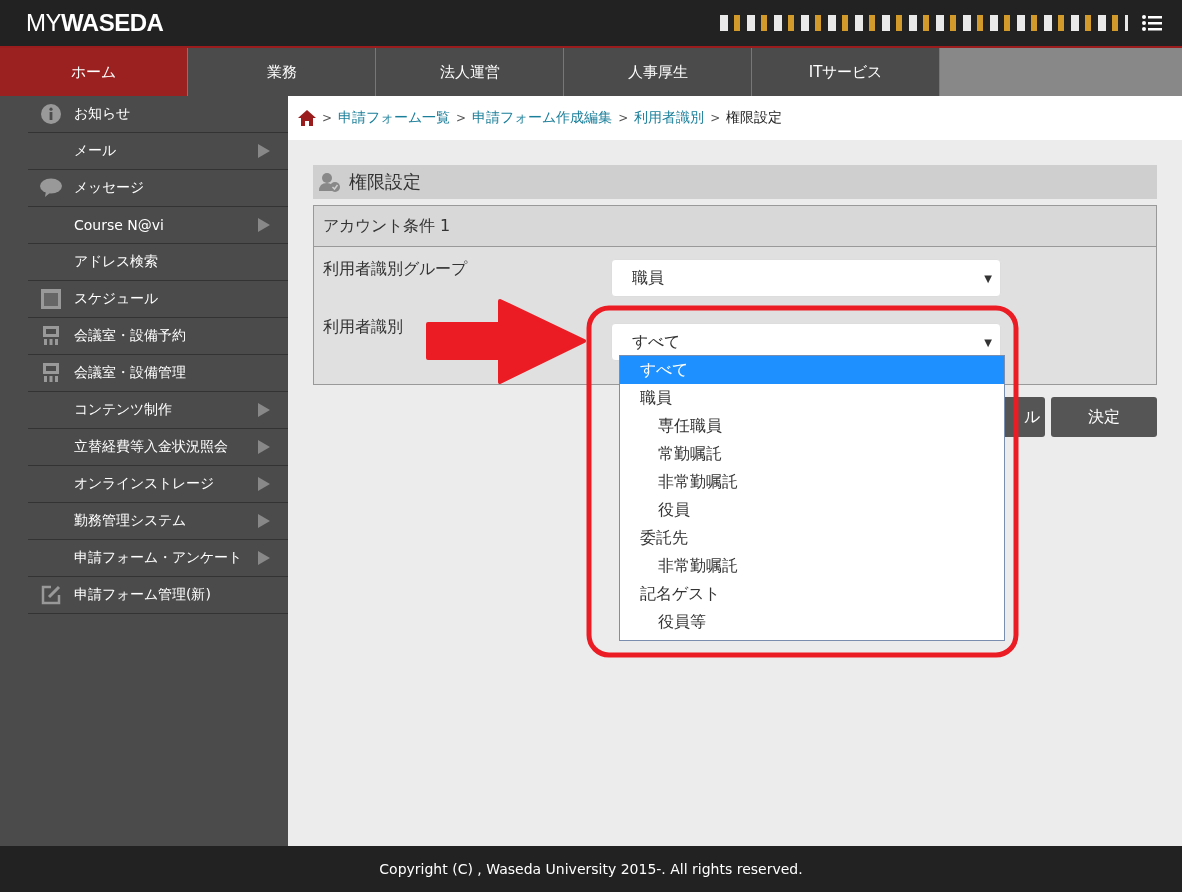 Image resolution: width=1182 pixels, height=892 pixels. What do you see at coordinates (395, 269) in the screenshot?
I see `field-label: 利用者識別グループ` at bounding box center [395, 269].